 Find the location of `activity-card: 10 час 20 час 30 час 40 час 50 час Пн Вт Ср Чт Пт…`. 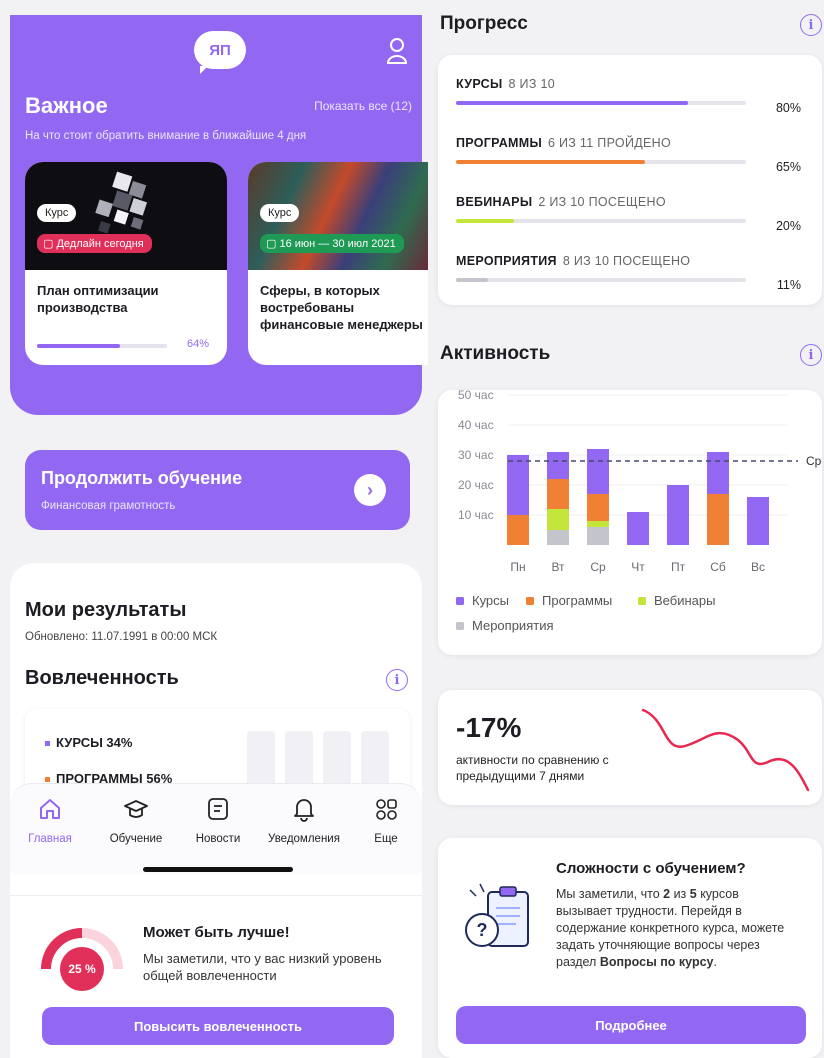

activity-card: 10 час 20 час 30 час 40 час 50 час Пн Вт Ср Чт Пт… is located at coordinates (631, 521).